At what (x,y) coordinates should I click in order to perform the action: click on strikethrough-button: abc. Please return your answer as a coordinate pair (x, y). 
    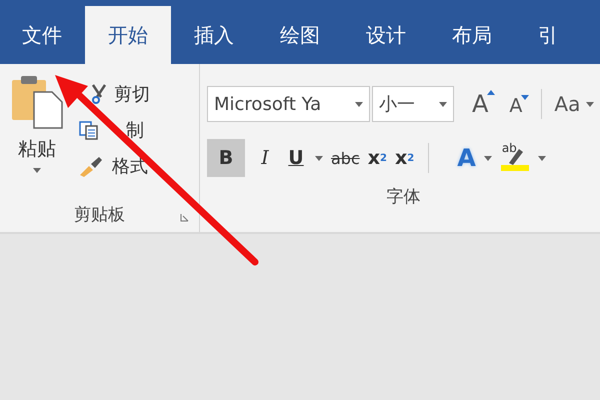
    Looking at the image, I should click on (345, 158).